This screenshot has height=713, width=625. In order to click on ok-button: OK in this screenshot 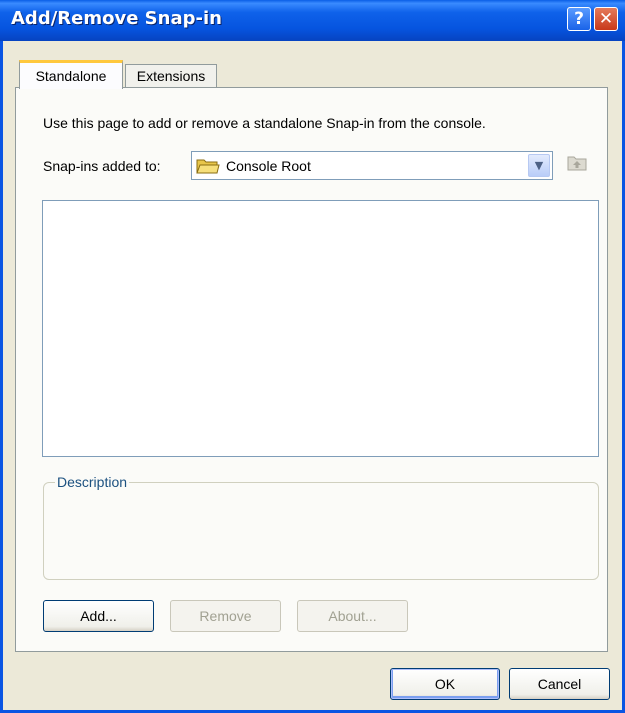, I will do `click(445, 684)`.